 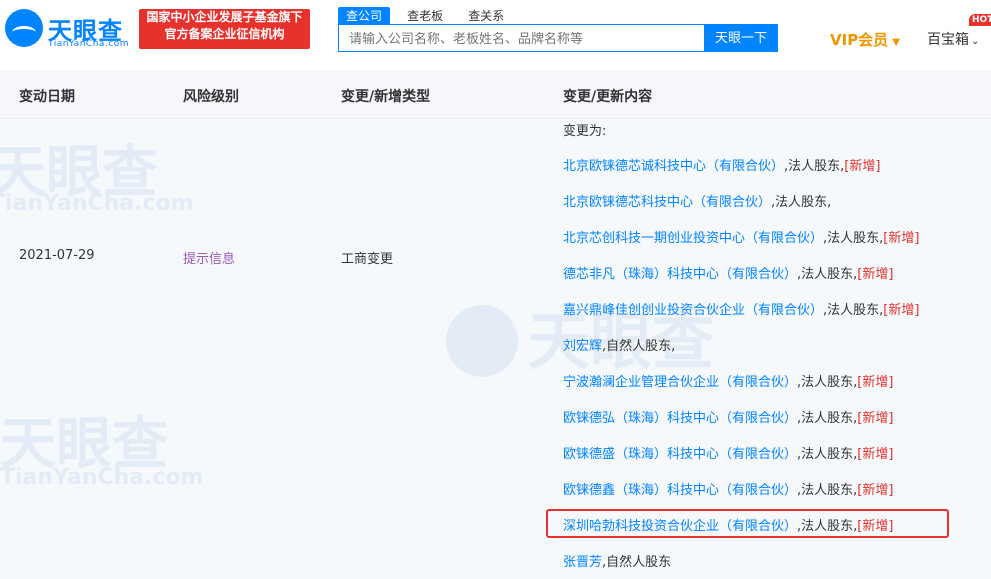 I want to click on list-item: 张晋芳,自然人股东, so click(x=617, y=560).